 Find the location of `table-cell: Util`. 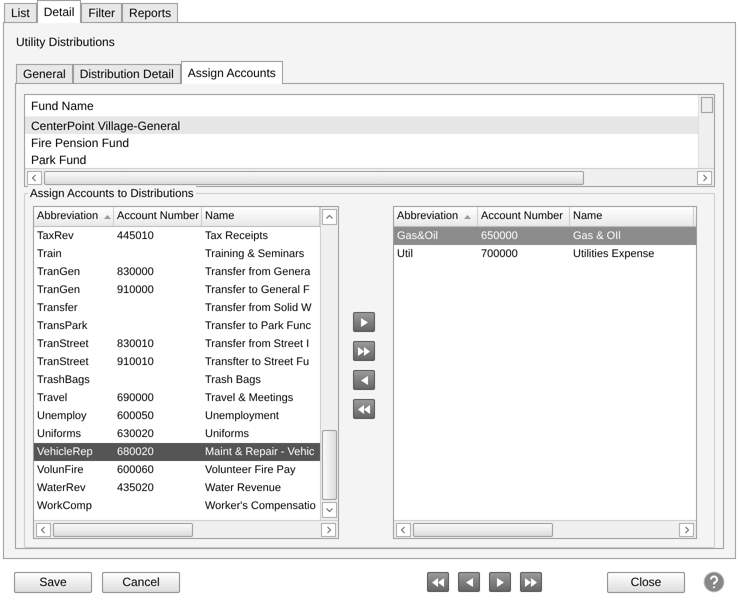

table-cell: Util is located at coordinates (405, 254).